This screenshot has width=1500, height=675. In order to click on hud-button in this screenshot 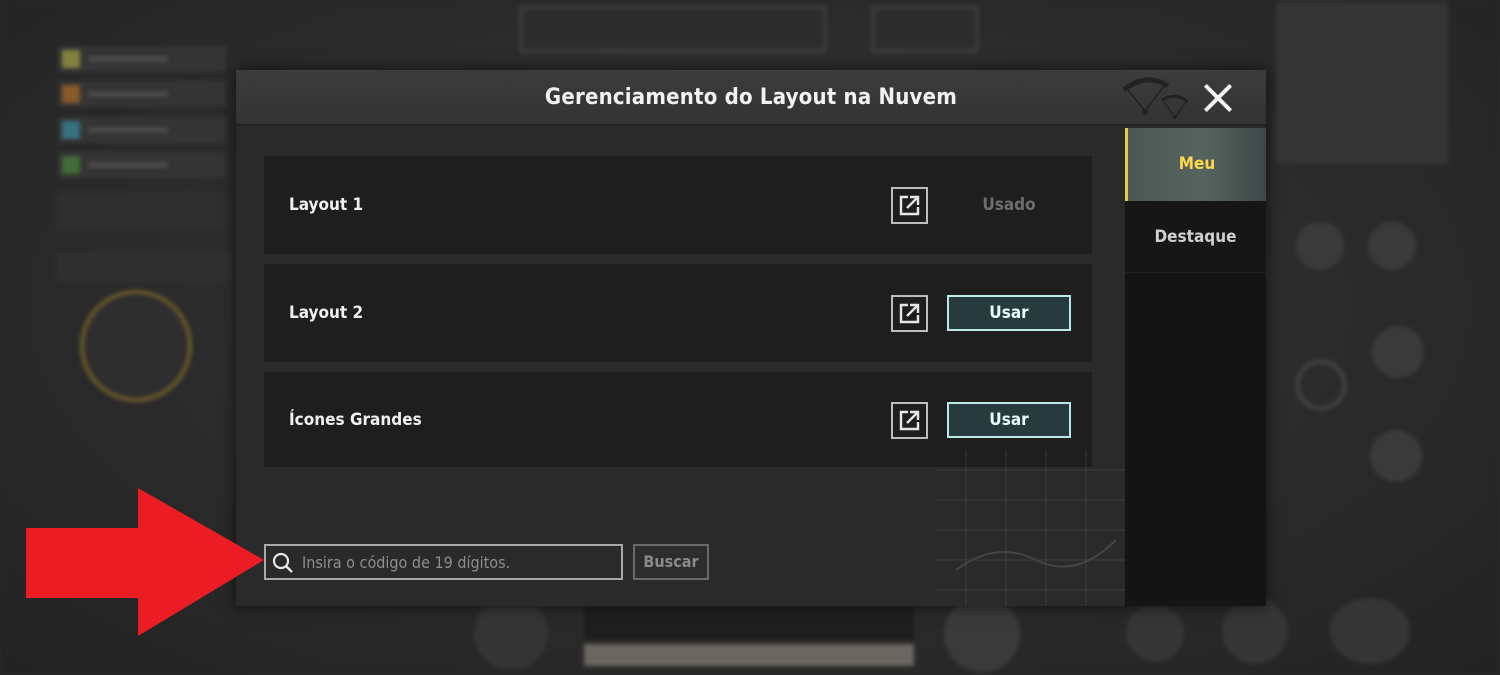, I will do `click(142, 211)`.